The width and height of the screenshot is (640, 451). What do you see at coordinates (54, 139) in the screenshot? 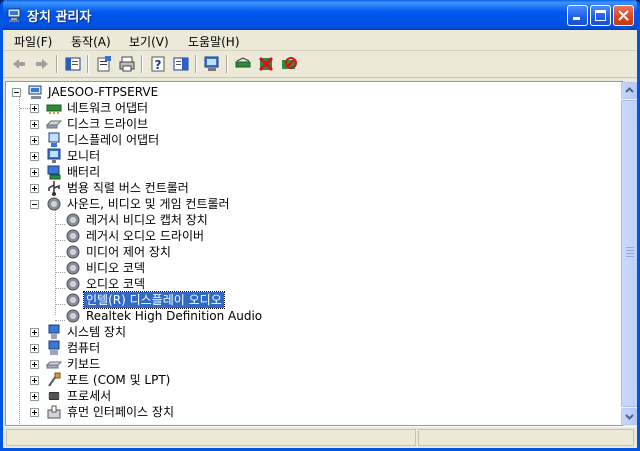
I see `display-adapter-icon` at bounding box center [54, 139].